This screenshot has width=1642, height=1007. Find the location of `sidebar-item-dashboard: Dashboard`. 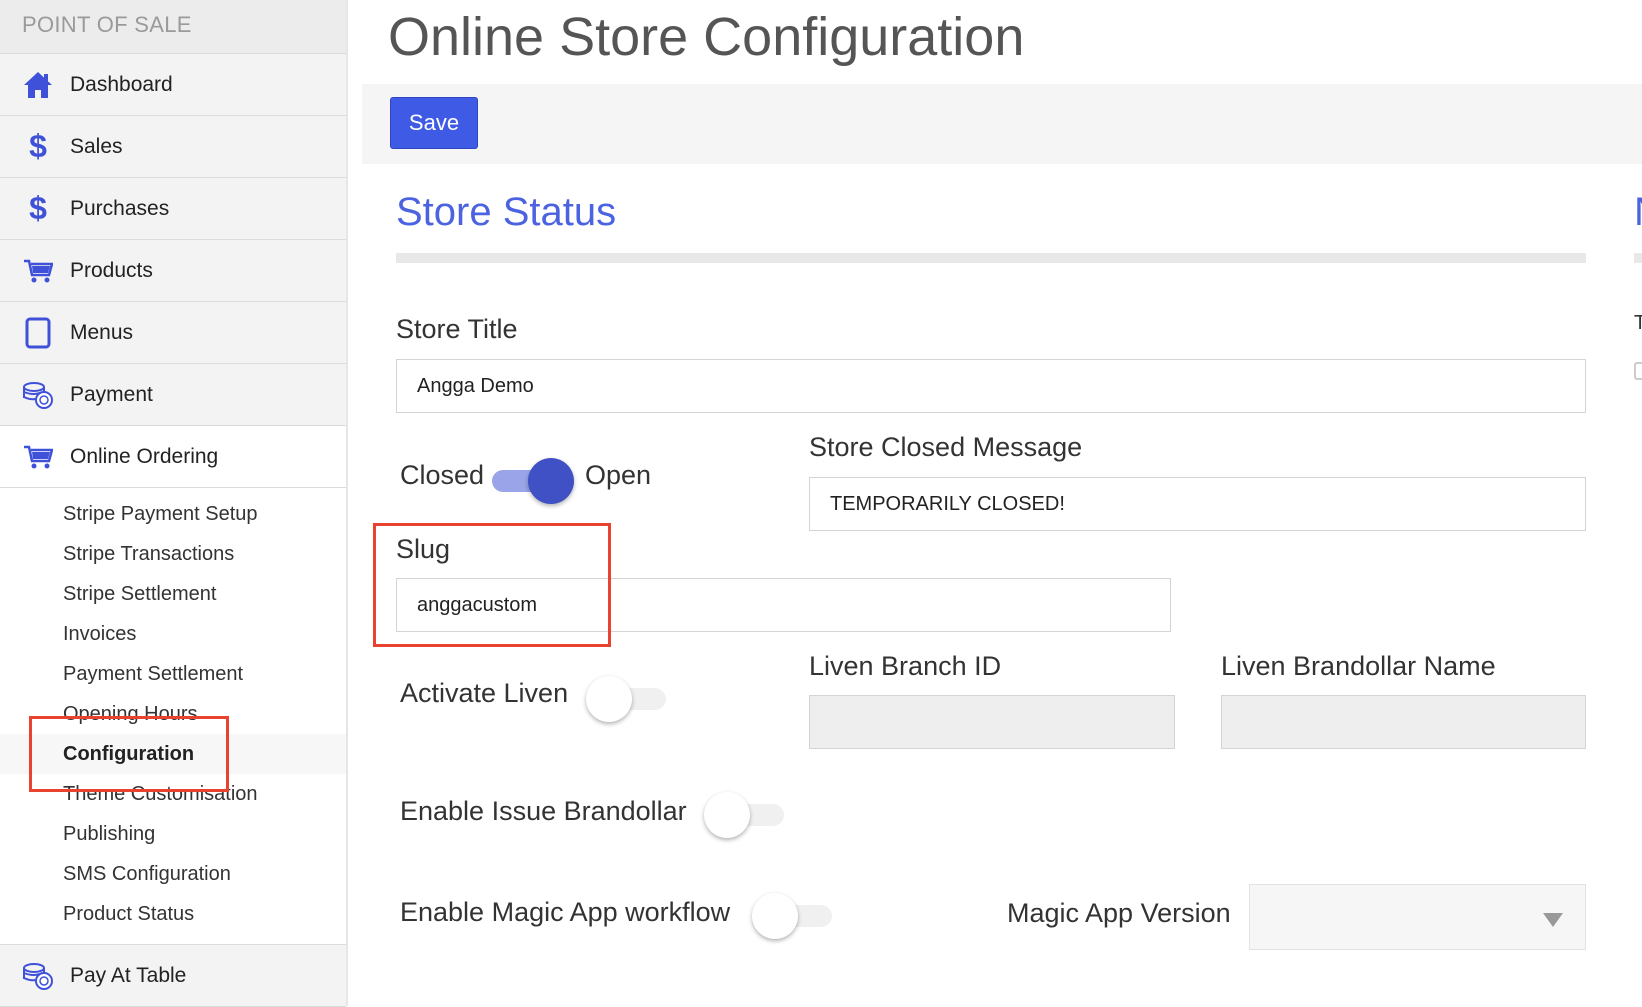

sidebar-item-dashboard: Dashboard is located at coordinates (173, 85).